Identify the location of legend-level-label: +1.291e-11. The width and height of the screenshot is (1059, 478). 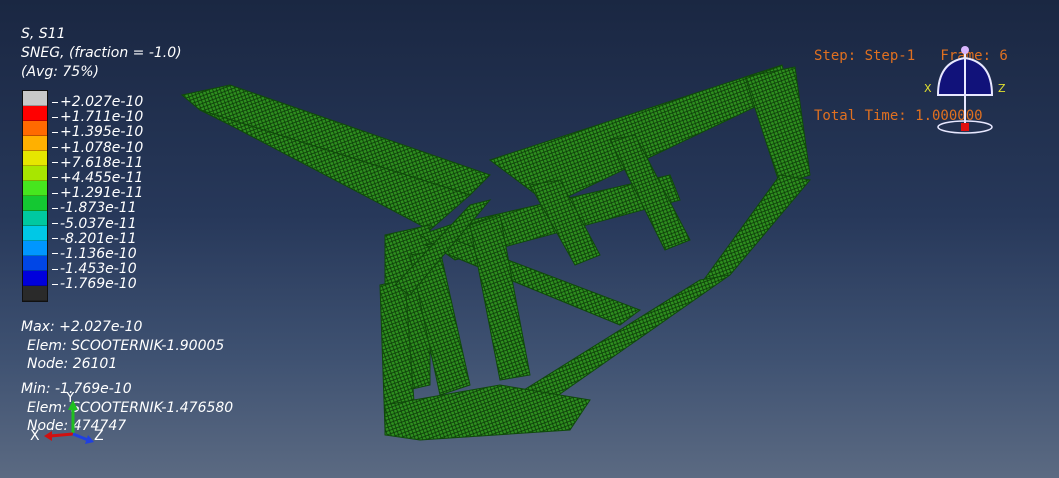
(97, 193).